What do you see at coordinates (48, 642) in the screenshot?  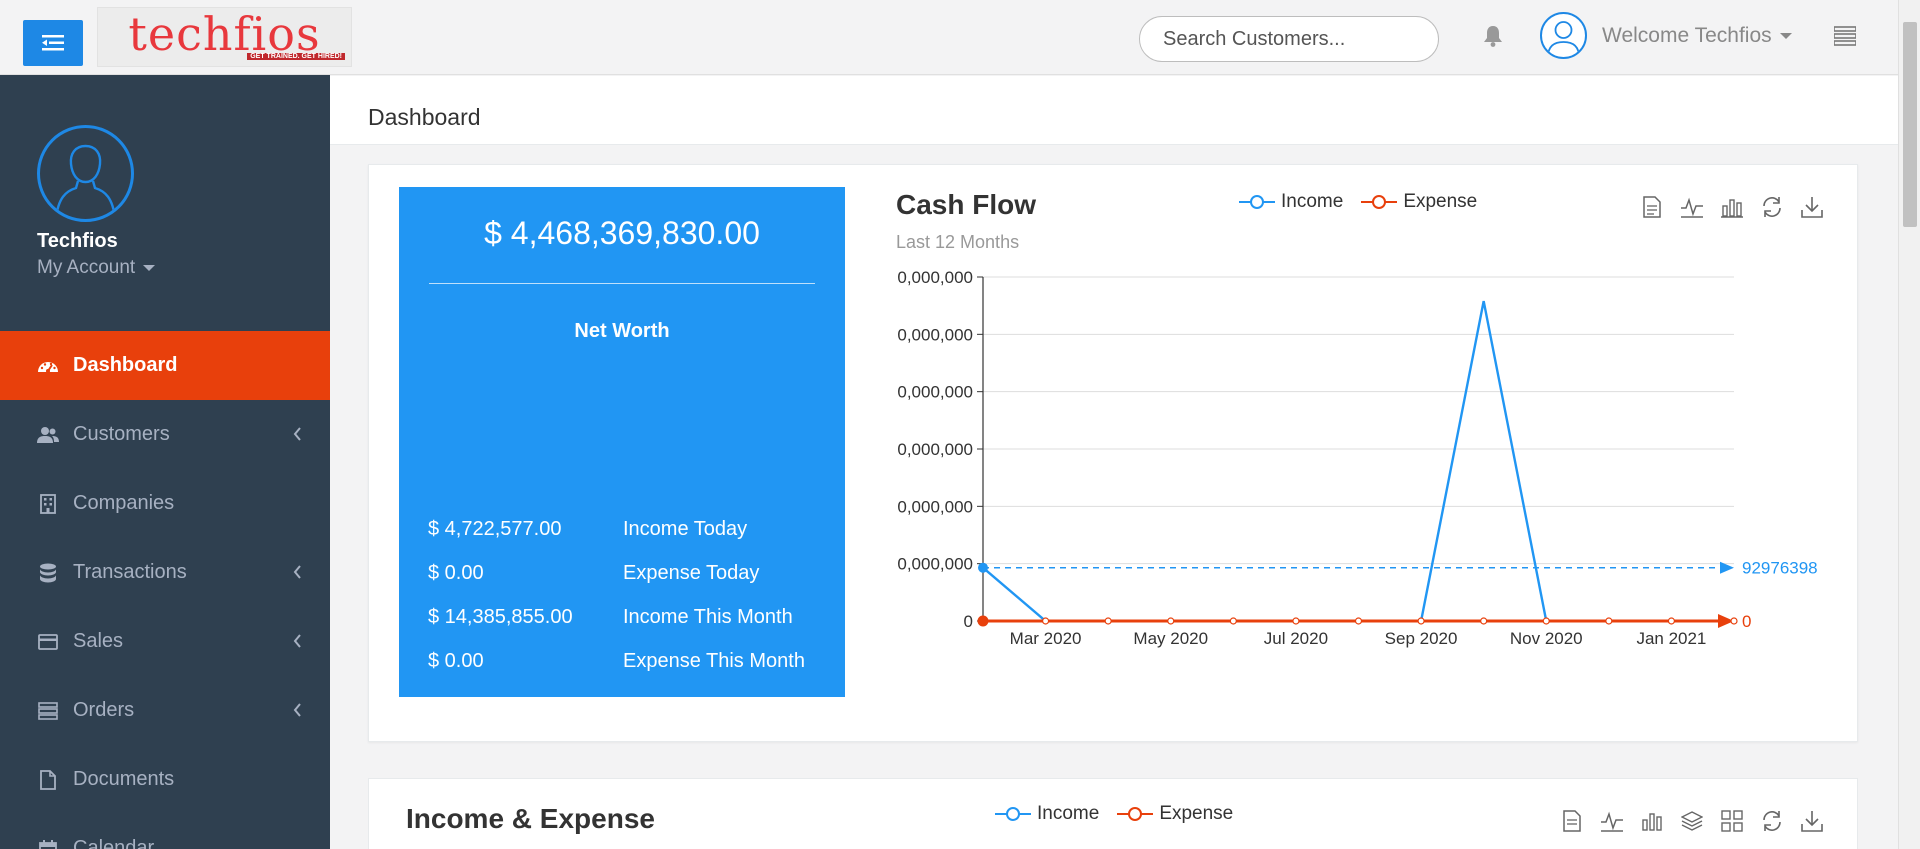 I see `credit-card-icon` at bounding box center [48, 642].